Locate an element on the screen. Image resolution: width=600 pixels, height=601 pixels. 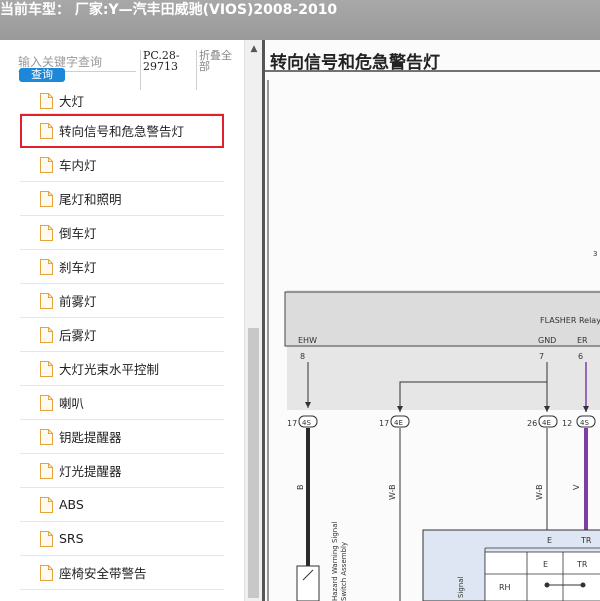
tree-item-label: 车内灯 is located at coordinates (78, 165).